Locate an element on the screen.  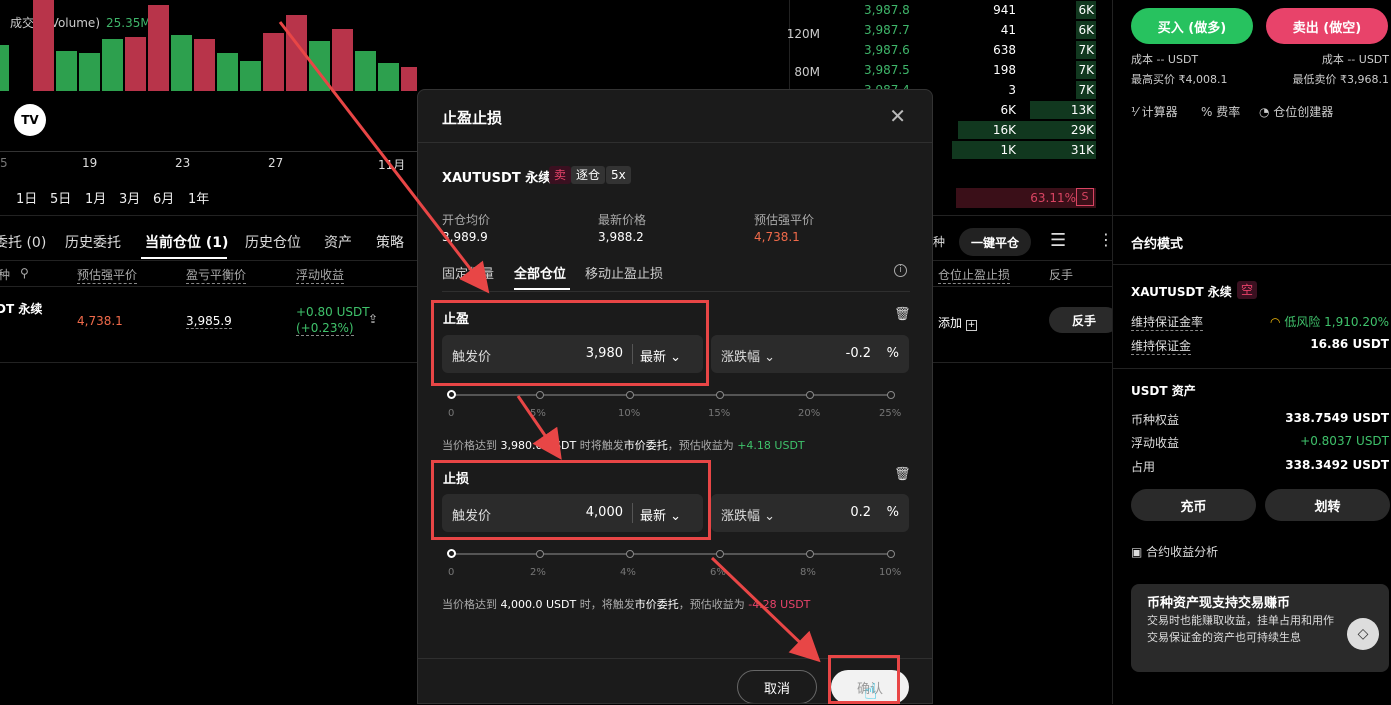
timeframe-5d: 5日 is located at coordinates (60, 197).